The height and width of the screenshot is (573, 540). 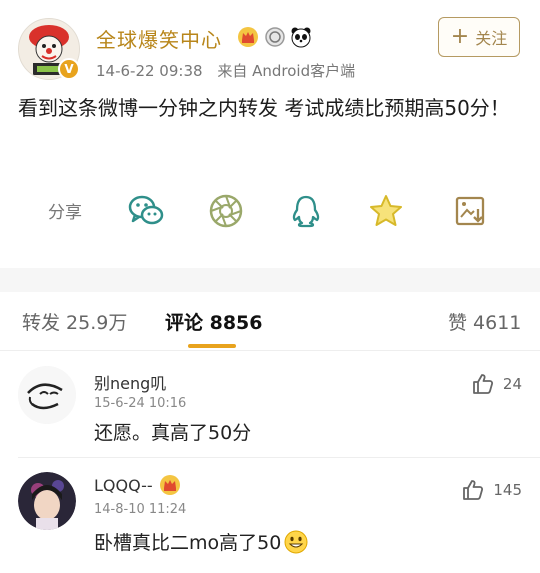 I want to click on comment-text: 卧槽真比二mo高了50, so click(x=188, y=543).